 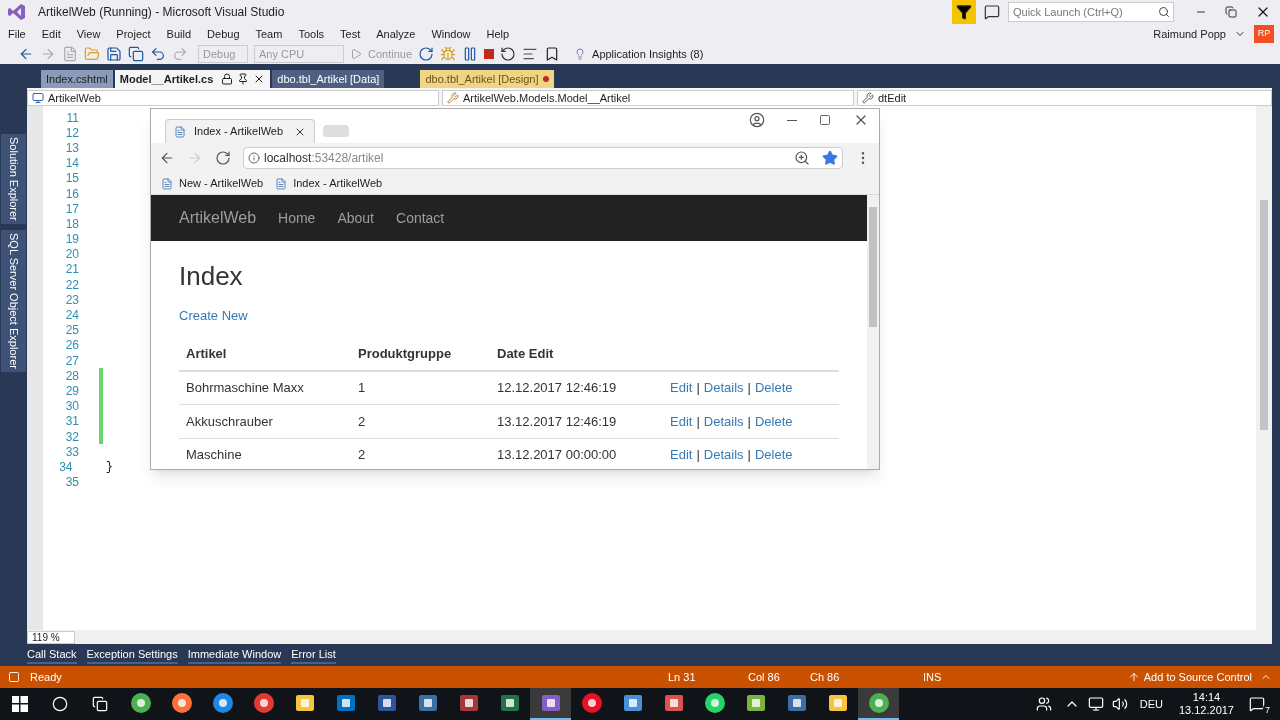 I want to click on filter-button, so click(x=964, y=12).